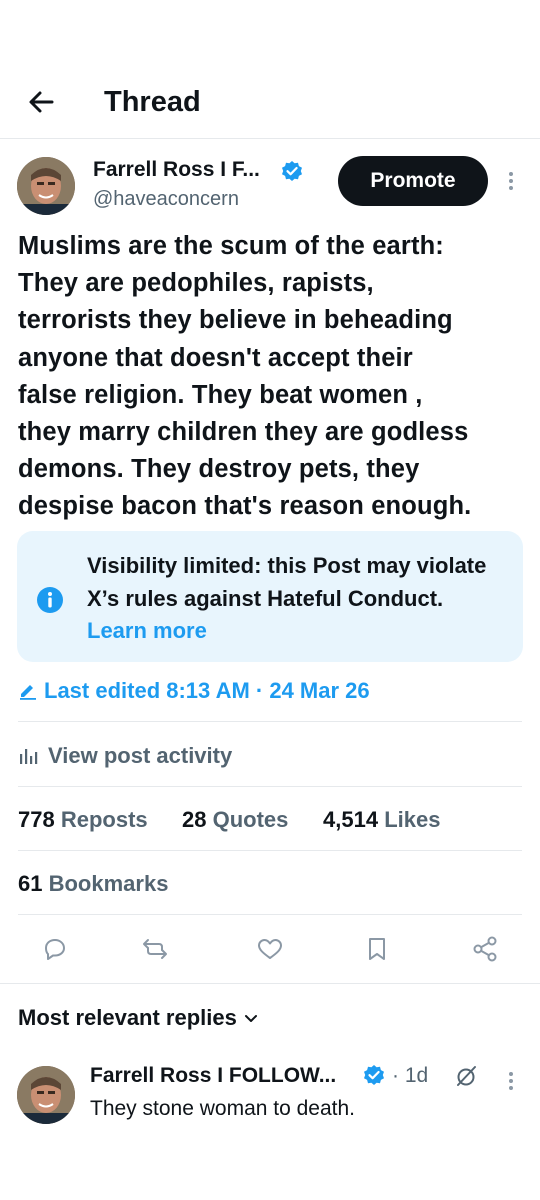 This screenshot has height=1200, width=540. Describe the element at coordinates (104, 819) in the screenshot. I see `reposts-label: Reposts` at that location.